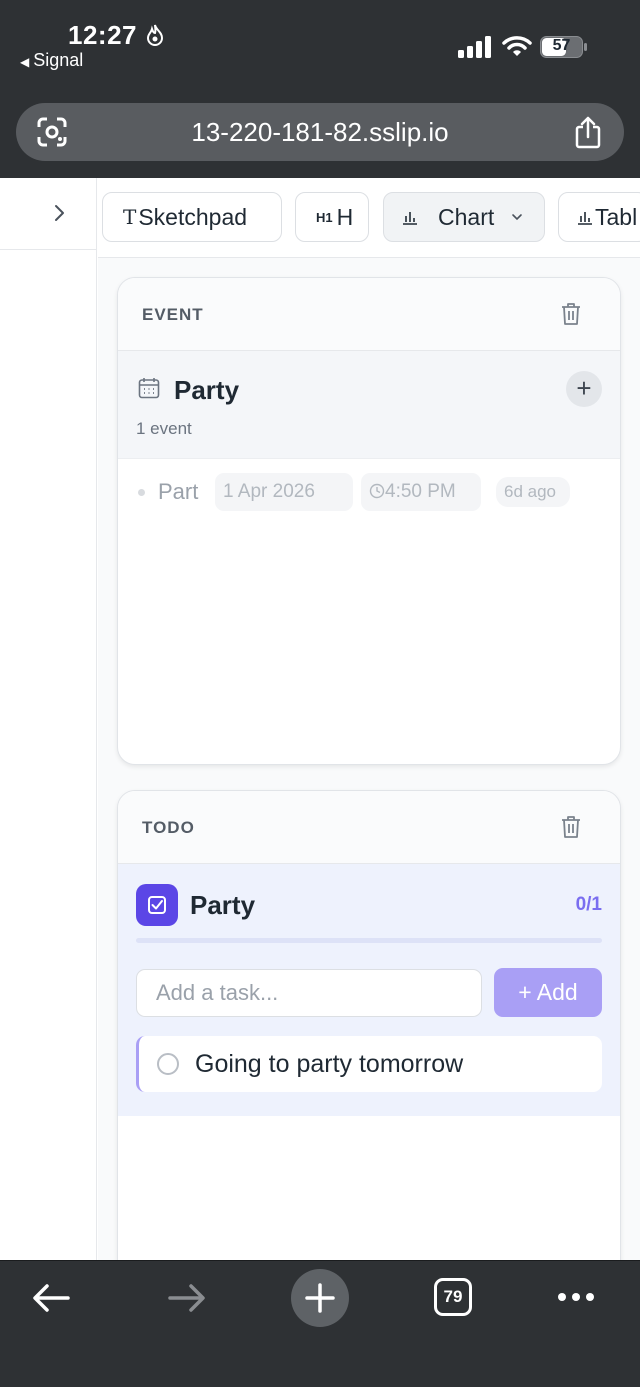 This screenshot has width=640, height=1387. I want to click on add-task-input, so click(309, 993).